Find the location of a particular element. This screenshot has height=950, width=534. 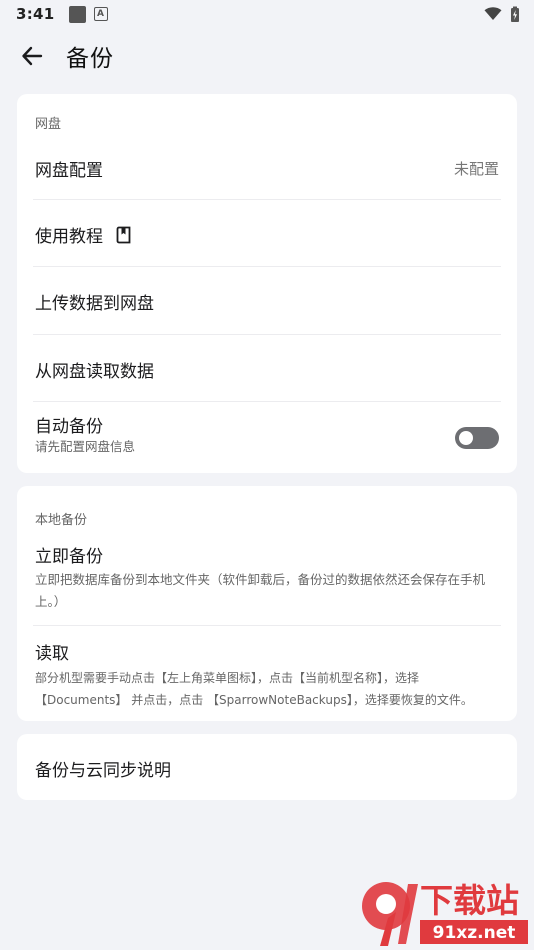

wifi-icon is located at coordinates (493, 13).